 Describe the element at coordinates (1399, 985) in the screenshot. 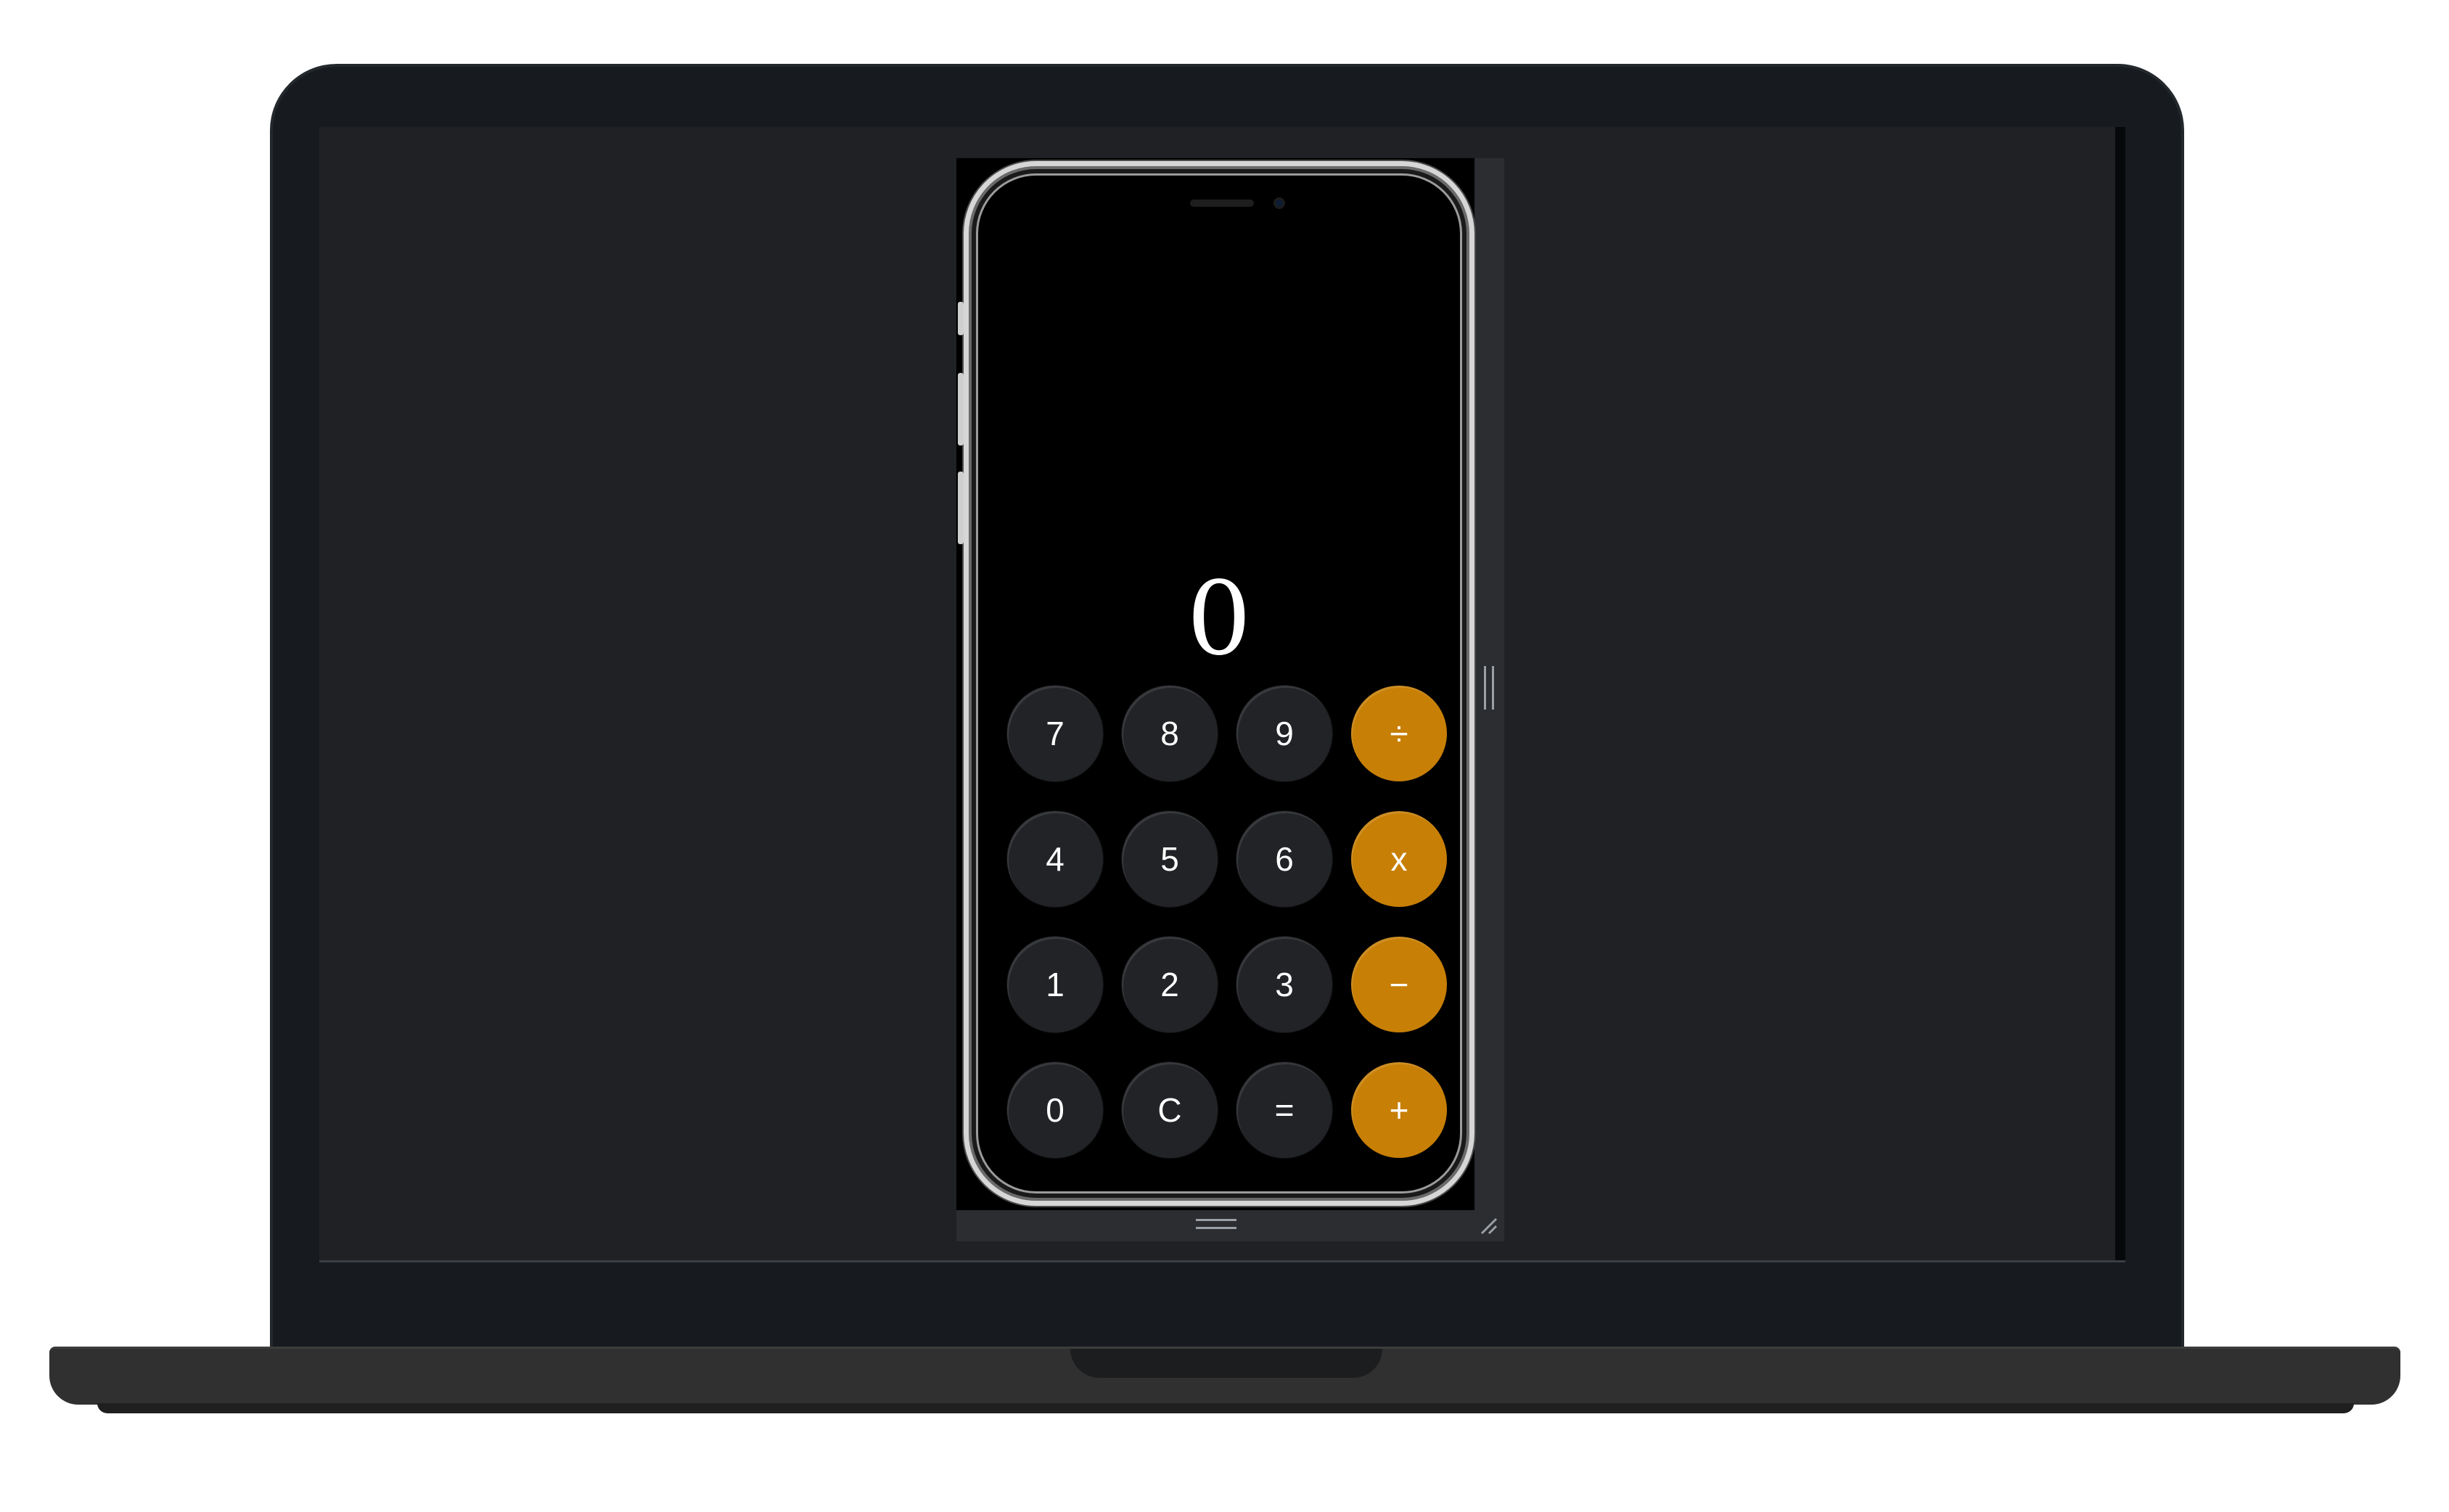

I see `key-subtract-button: −` at that location.